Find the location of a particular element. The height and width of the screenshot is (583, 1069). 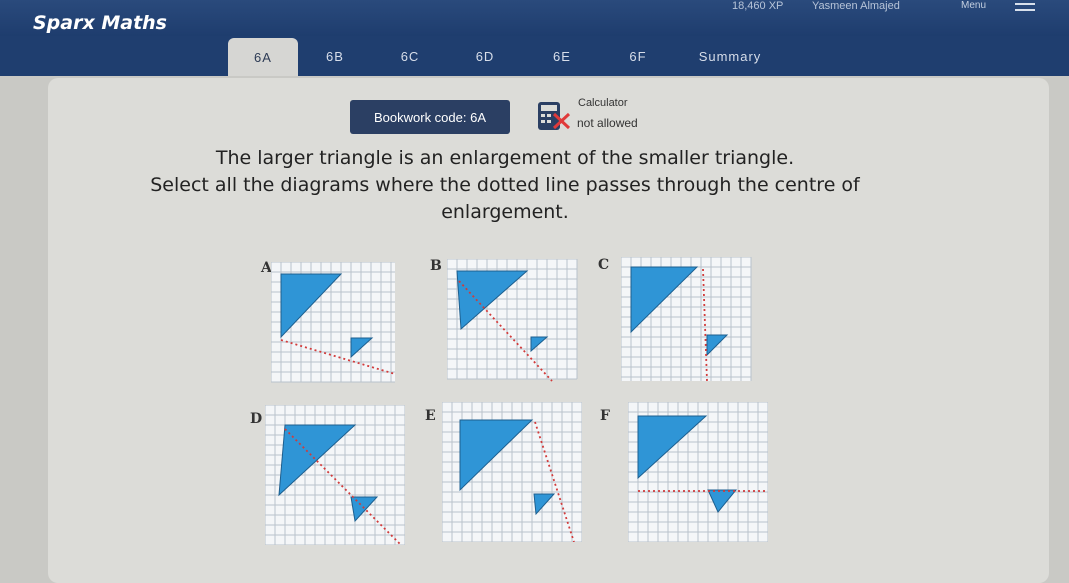

option-e-label: E is located at coordinates (430, 416).